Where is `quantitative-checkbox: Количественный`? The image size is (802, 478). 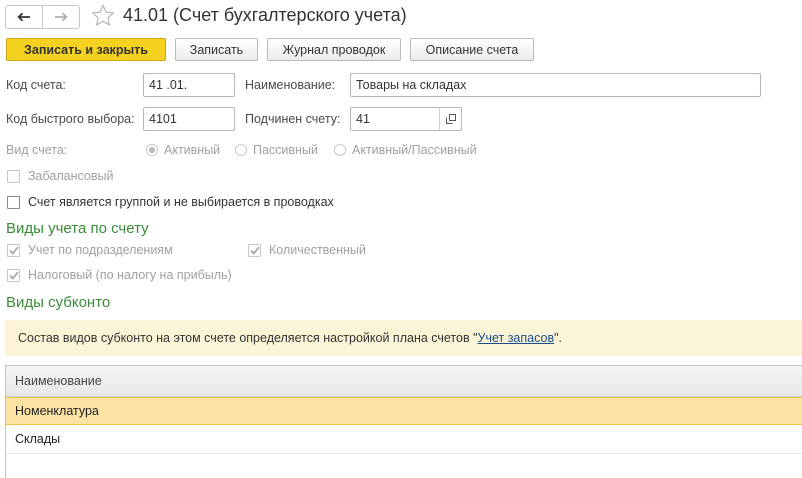 quantitative-checkbox: Количественный is located at coordinates (307, 250).